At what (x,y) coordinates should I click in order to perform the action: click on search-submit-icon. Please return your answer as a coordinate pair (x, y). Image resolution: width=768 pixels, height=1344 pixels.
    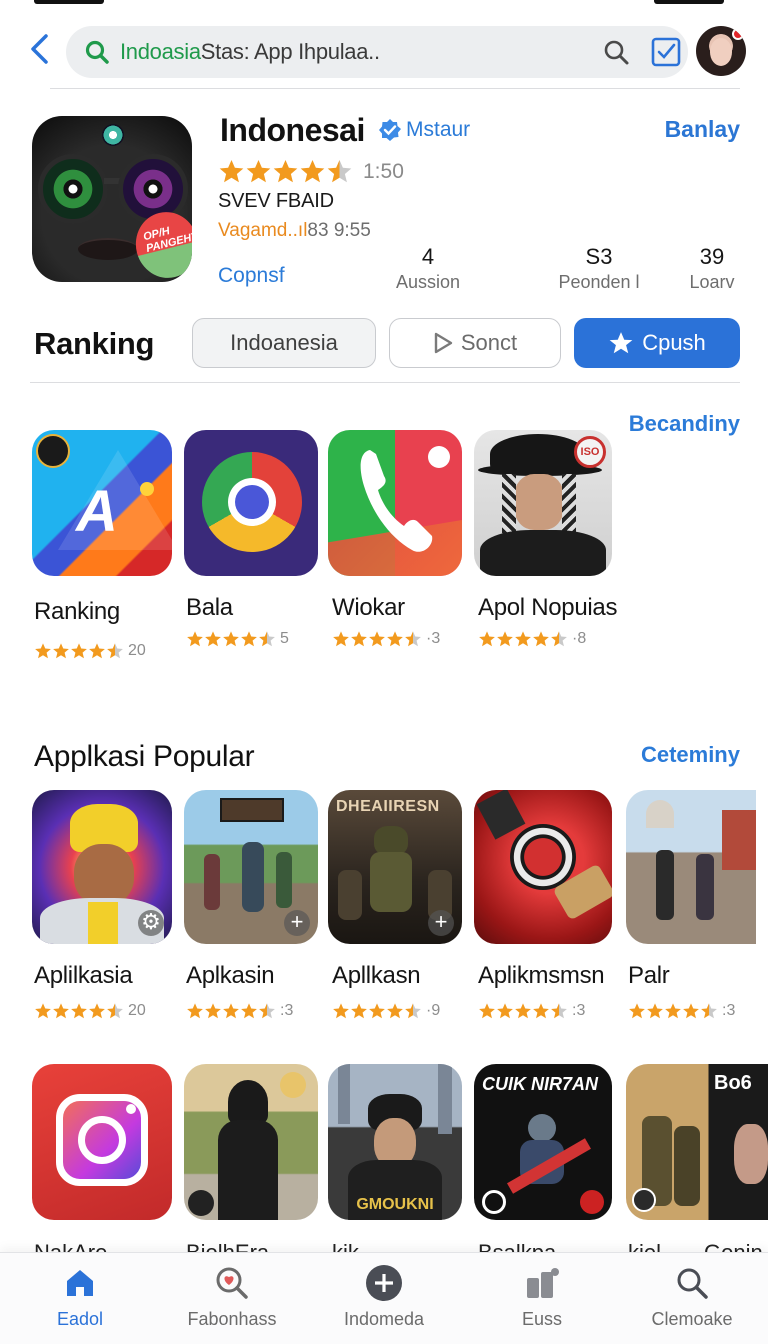
    Looking at the image, I should click on (616, 52).